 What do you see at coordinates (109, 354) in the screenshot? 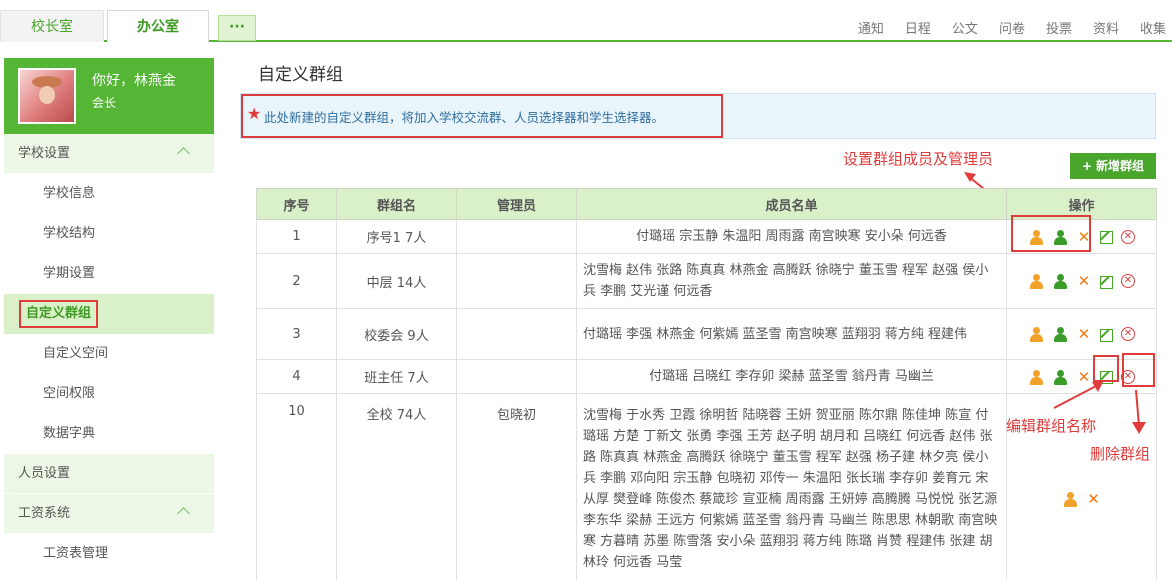
I see `sidebar-item-custom-space: 自定义空间` at bounding box center [109, 354].